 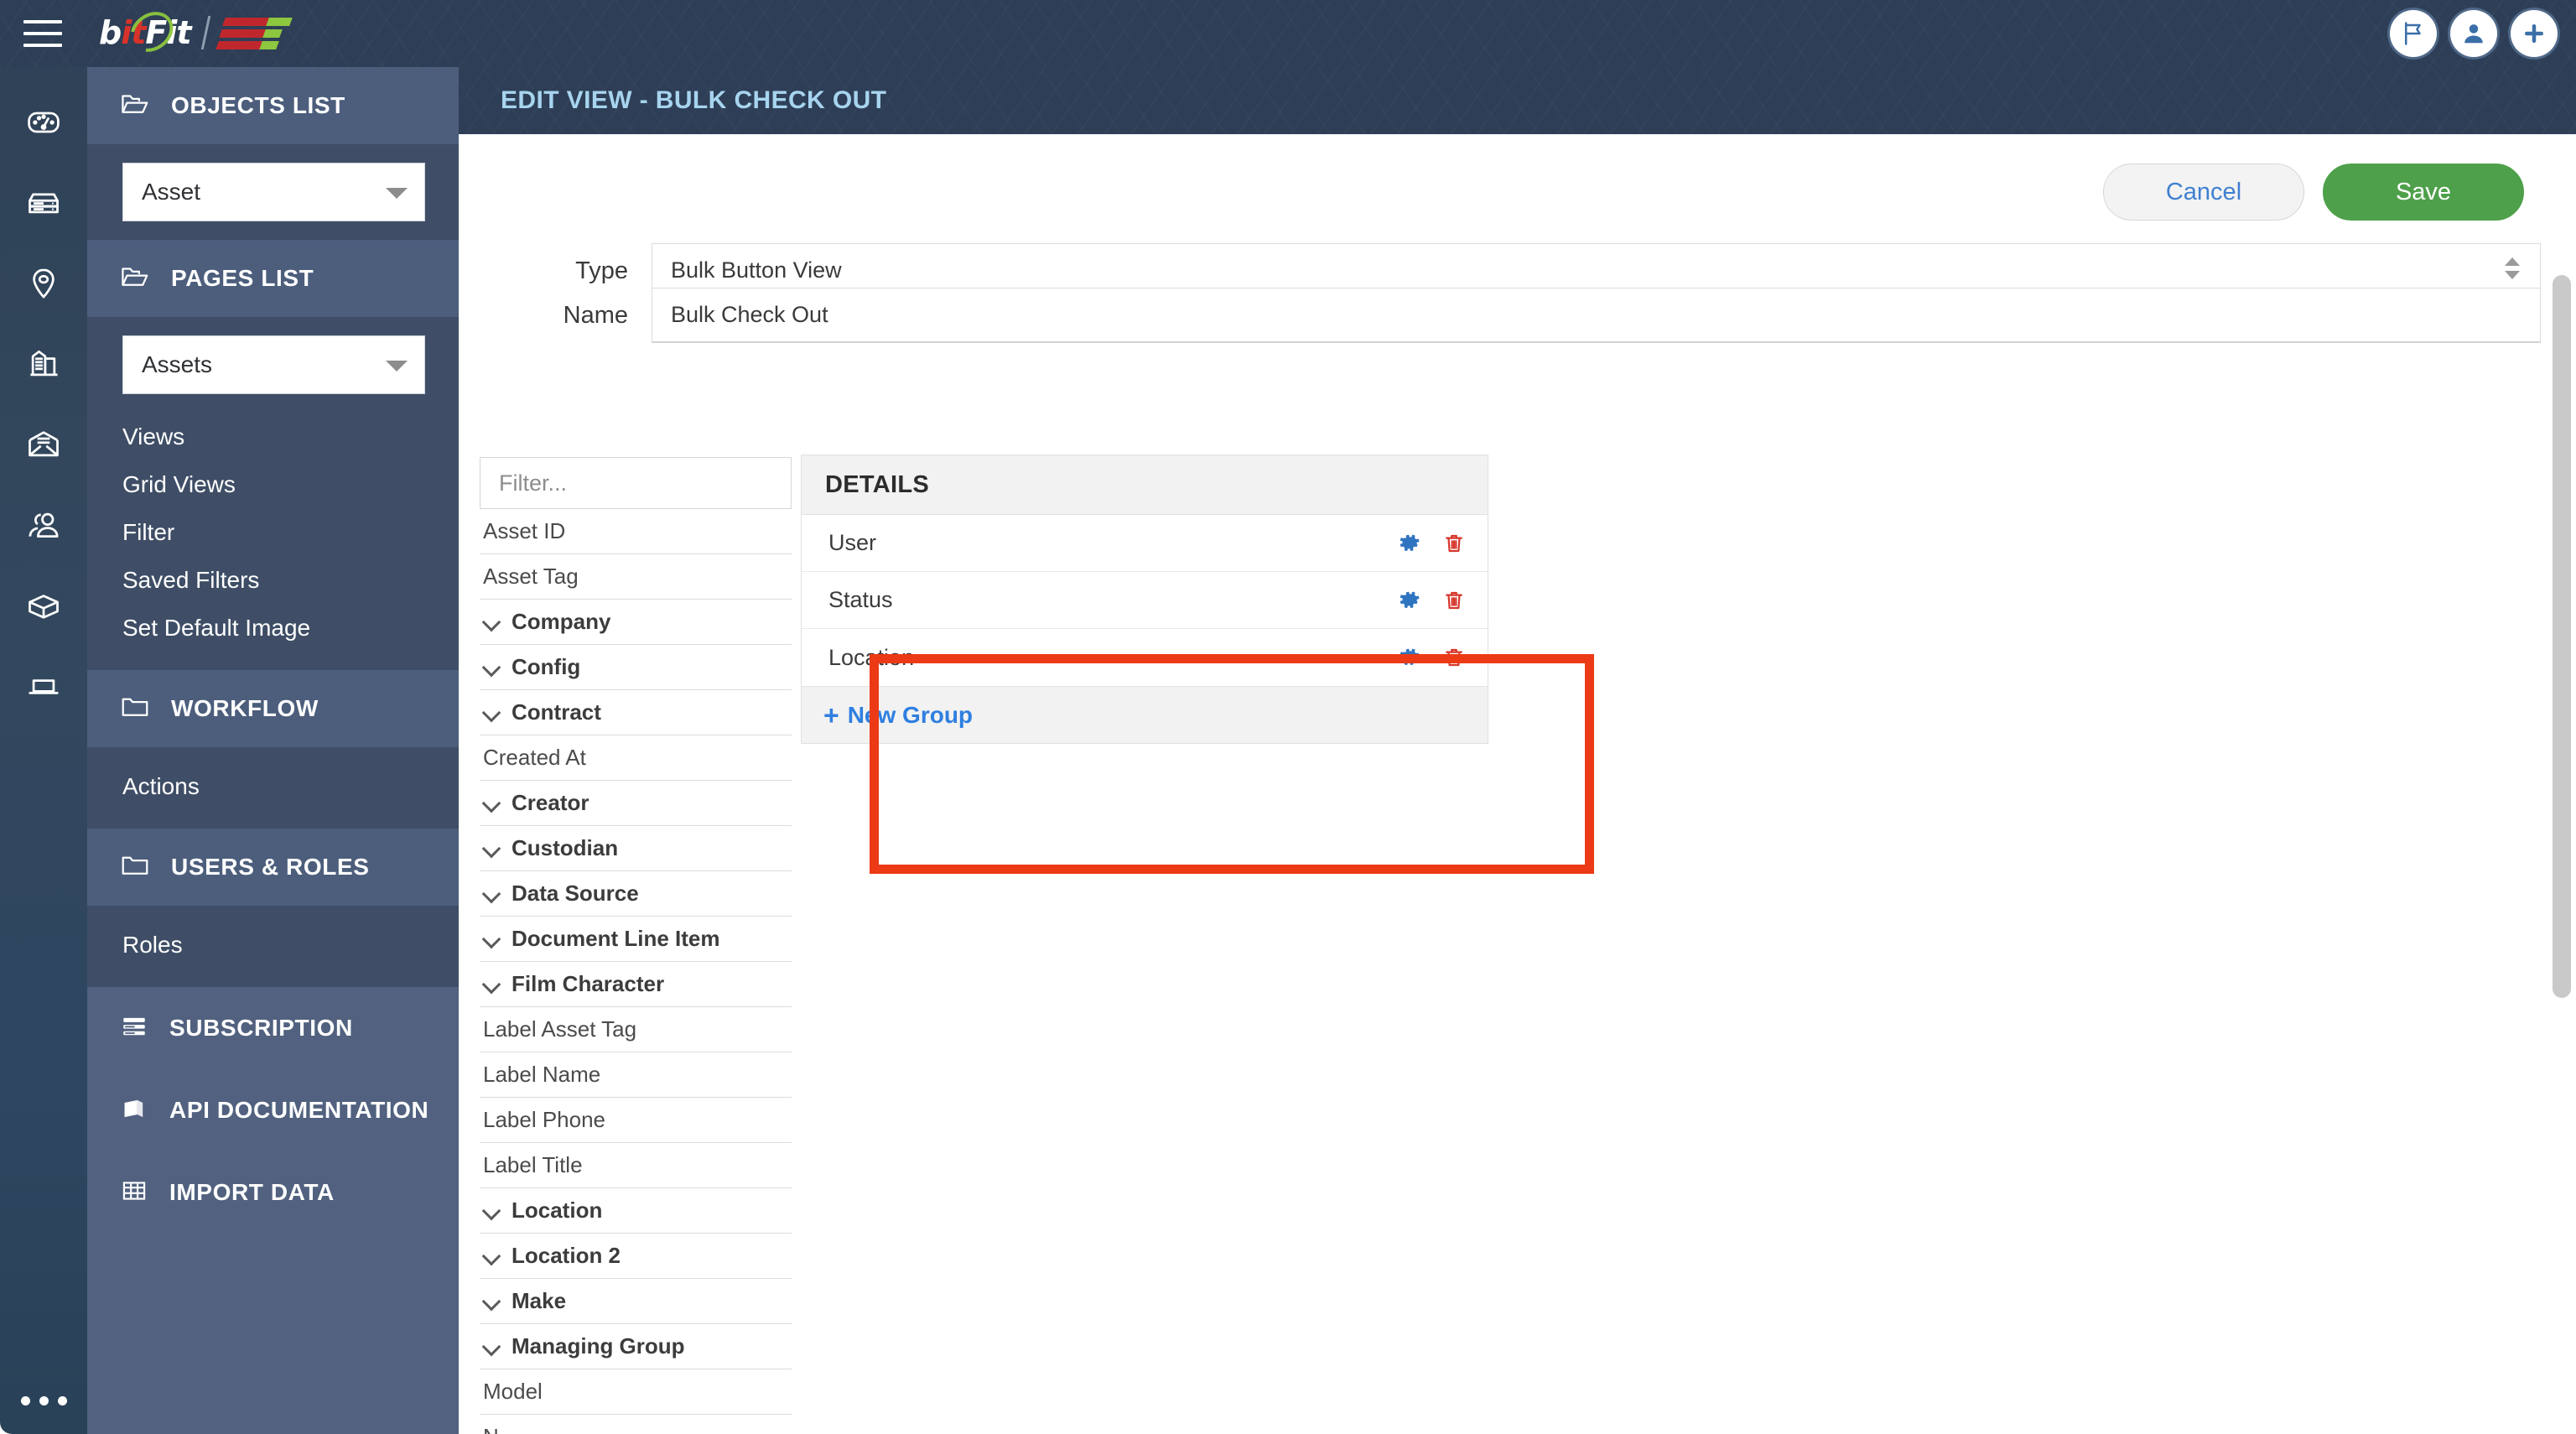 I want to click on type-value: Bulk Button View, so click(x=756, y=270).